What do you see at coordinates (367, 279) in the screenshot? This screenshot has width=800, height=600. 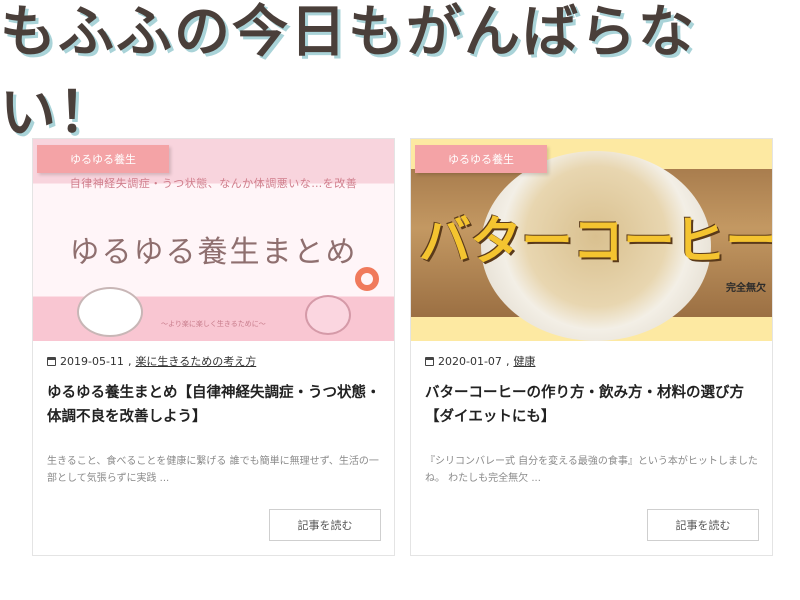 I see `donut-illustration` at bounding box center [367, 279].